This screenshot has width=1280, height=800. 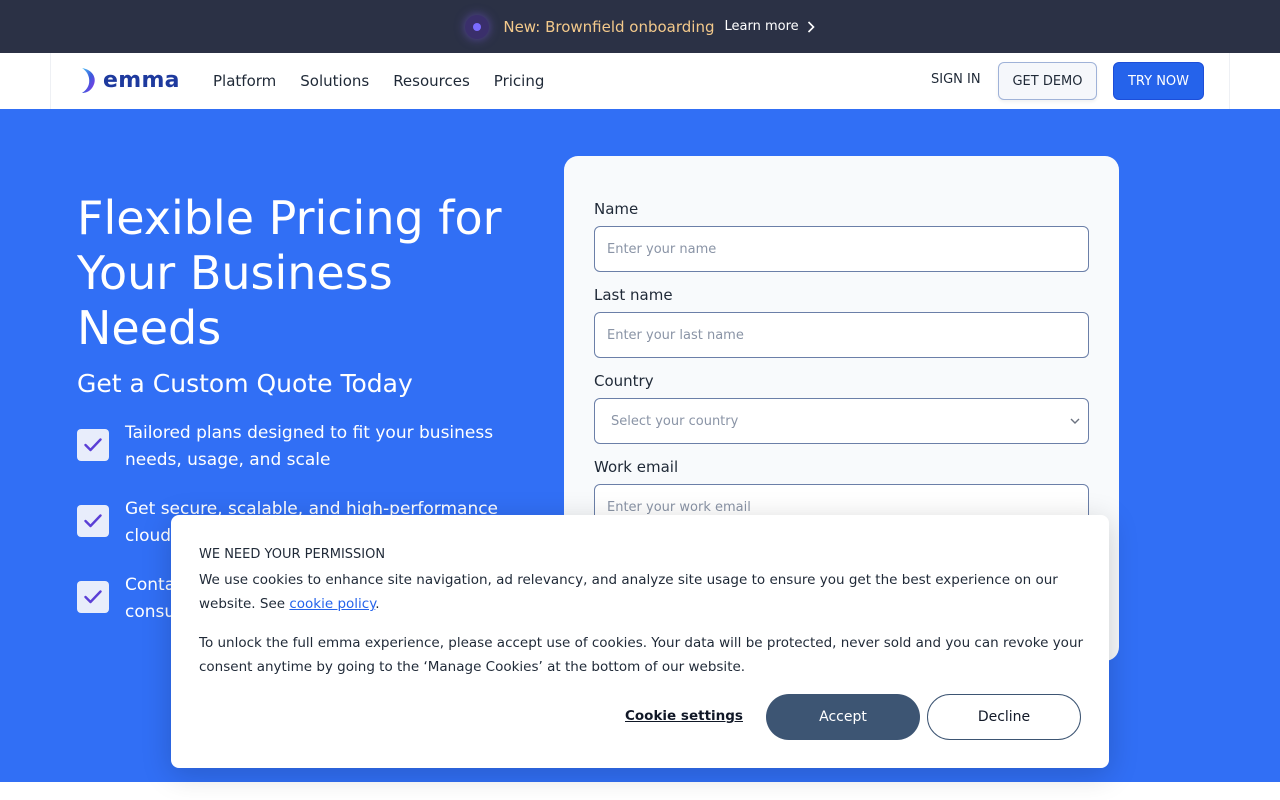 What do you see at coordinates (1075, 421) in the screenshot?
I see `chevron-down-icon` at bounding box center [1075, 421].